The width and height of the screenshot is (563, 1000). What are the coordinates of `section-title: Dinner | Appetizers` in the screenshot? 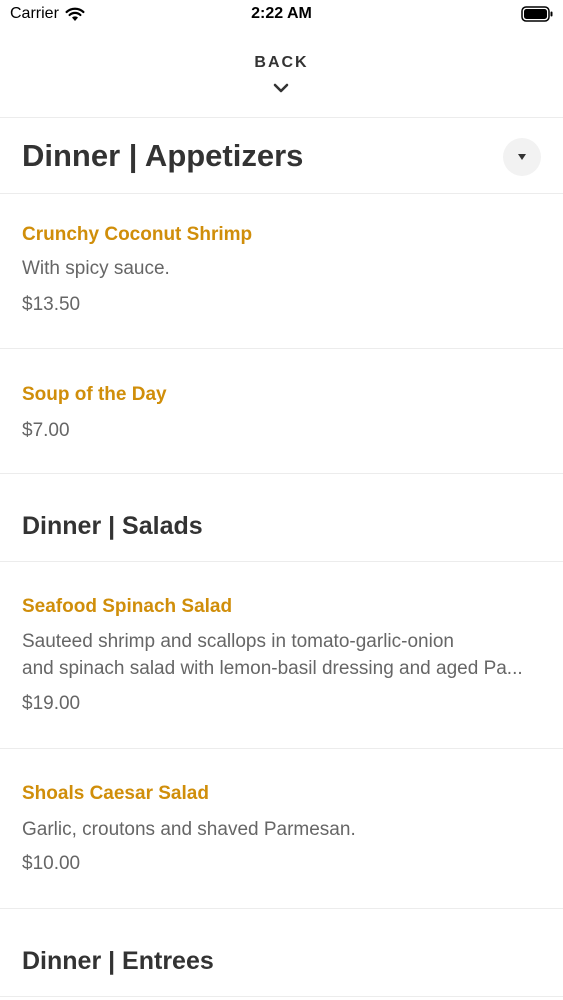 It's located at (163, 155).